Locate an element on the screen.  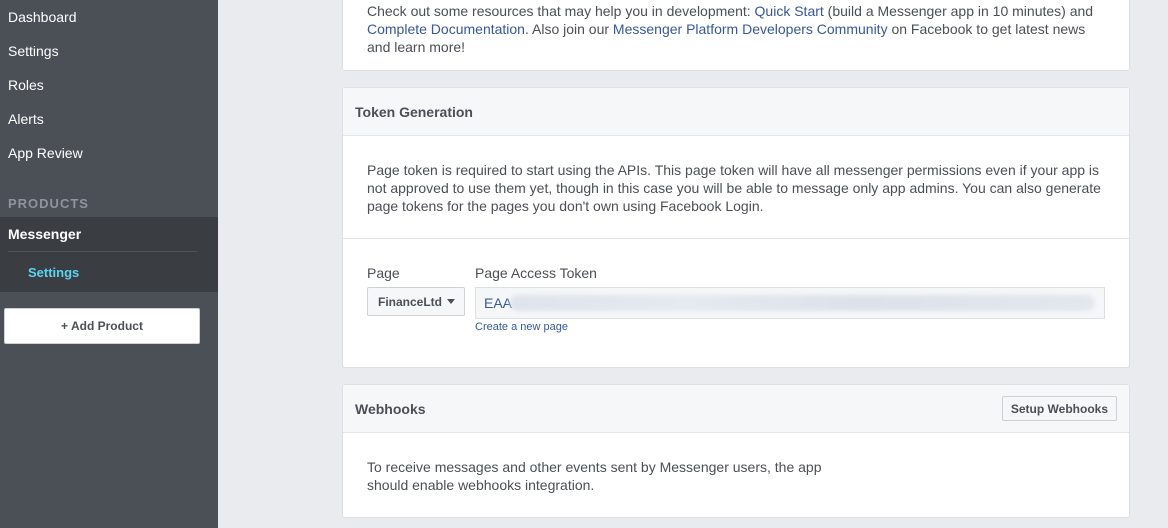
redacted-token-blur is located at coordinates (802, 303).